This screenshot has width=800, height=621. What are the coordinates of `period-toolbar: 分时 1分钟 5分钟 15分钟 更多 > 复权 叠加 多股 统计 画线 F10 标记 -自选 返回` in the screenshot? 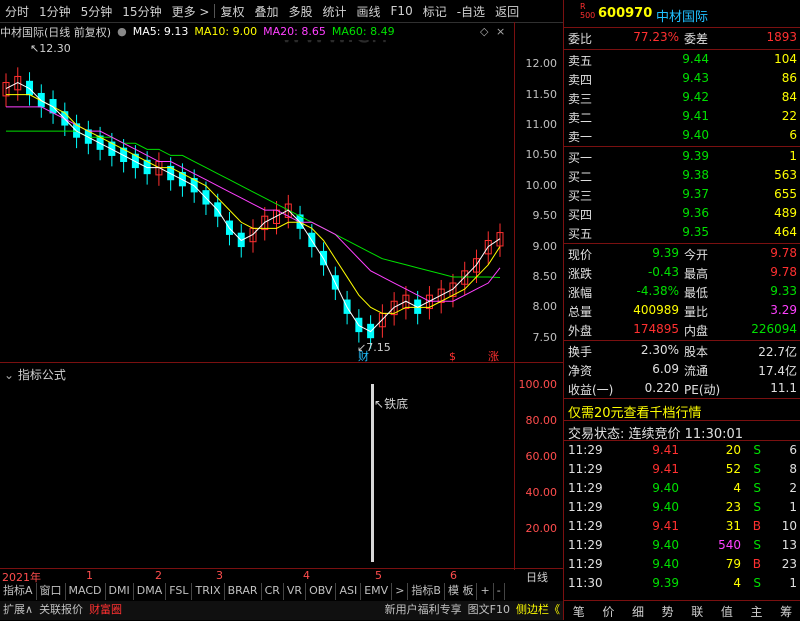 It's located at (281, 11).